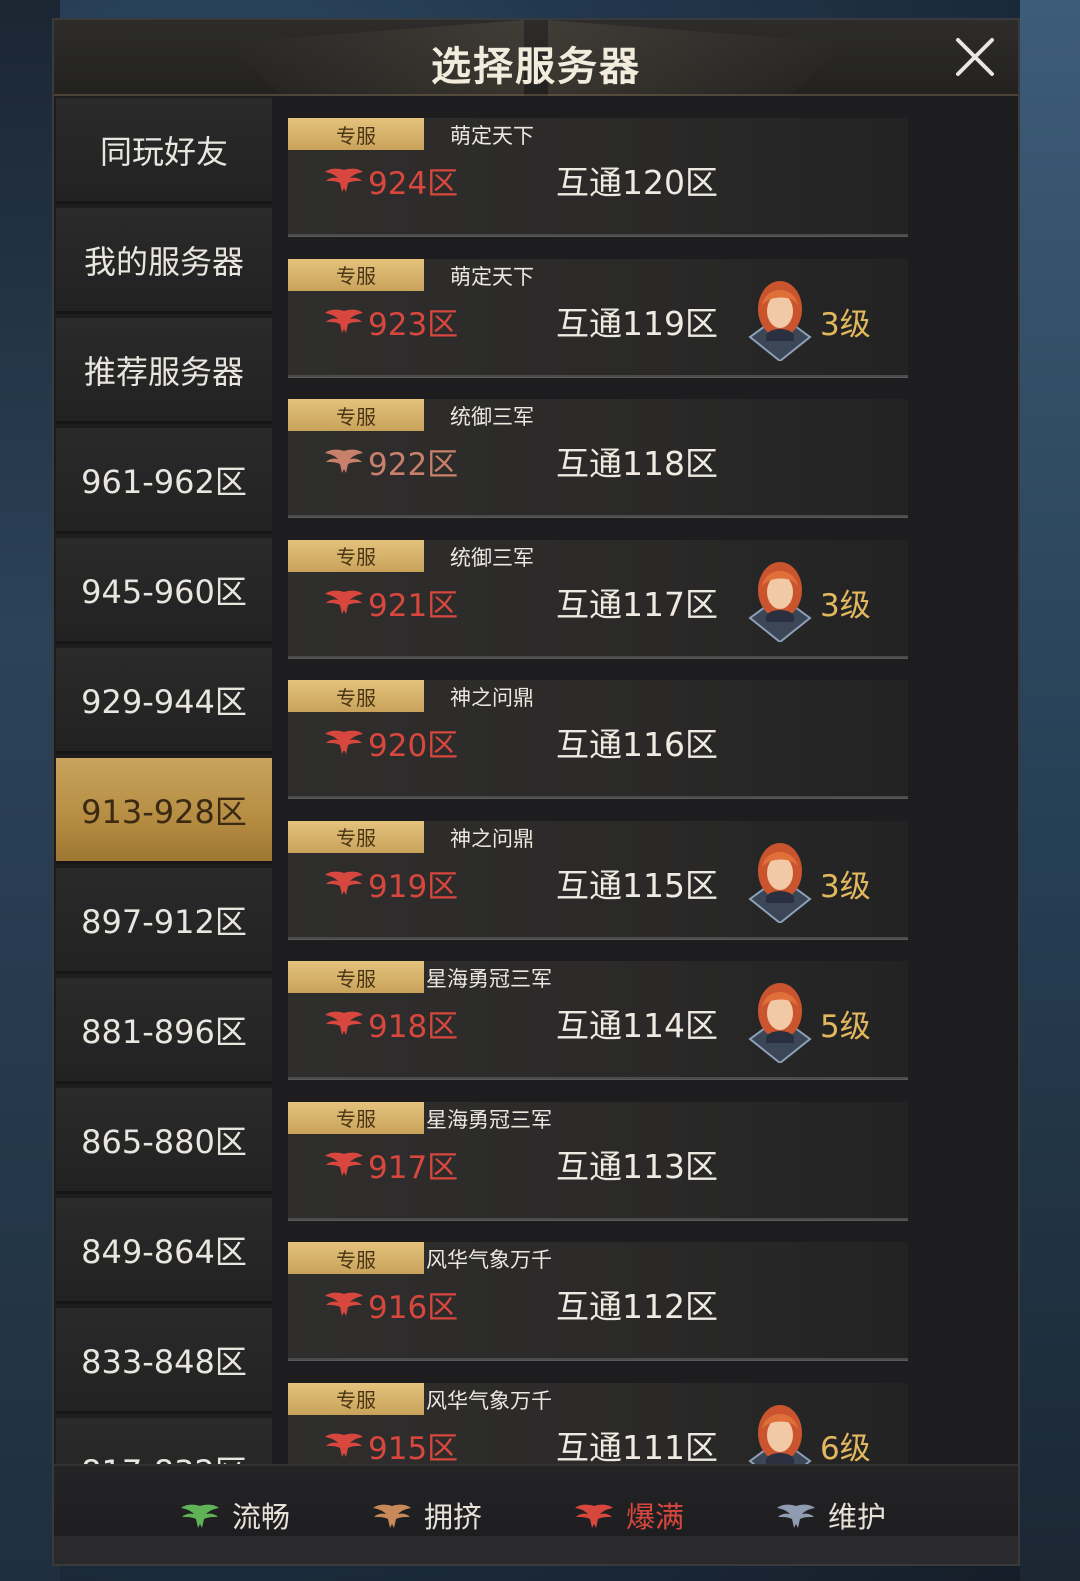  I want to click on interconnect-zone: 互通120区, so click(637, 182).